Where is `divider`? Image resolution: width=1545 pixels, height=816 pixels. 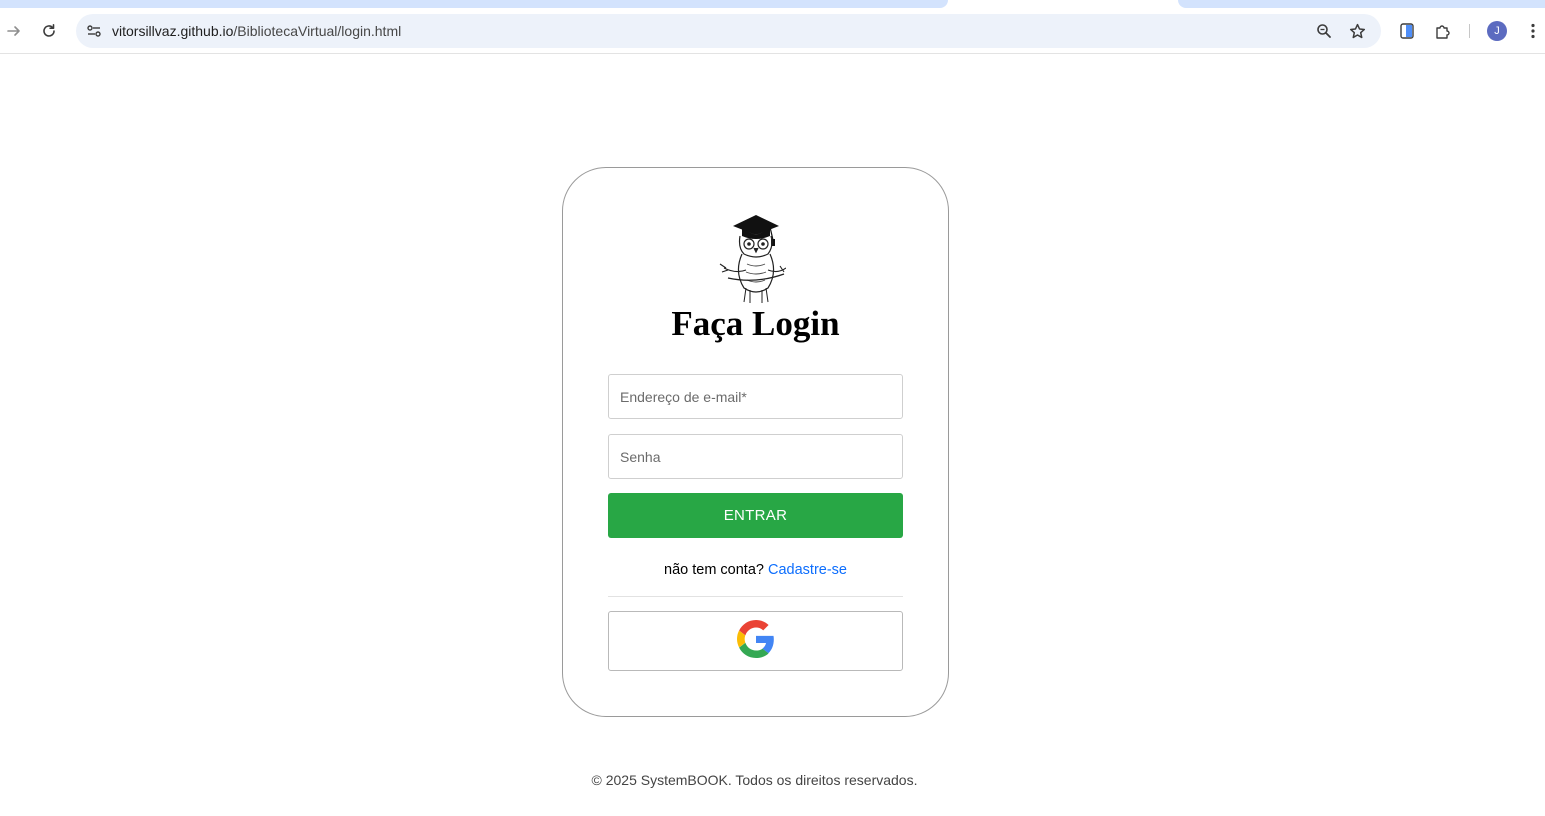
divider is located at coordinates (755, 596).